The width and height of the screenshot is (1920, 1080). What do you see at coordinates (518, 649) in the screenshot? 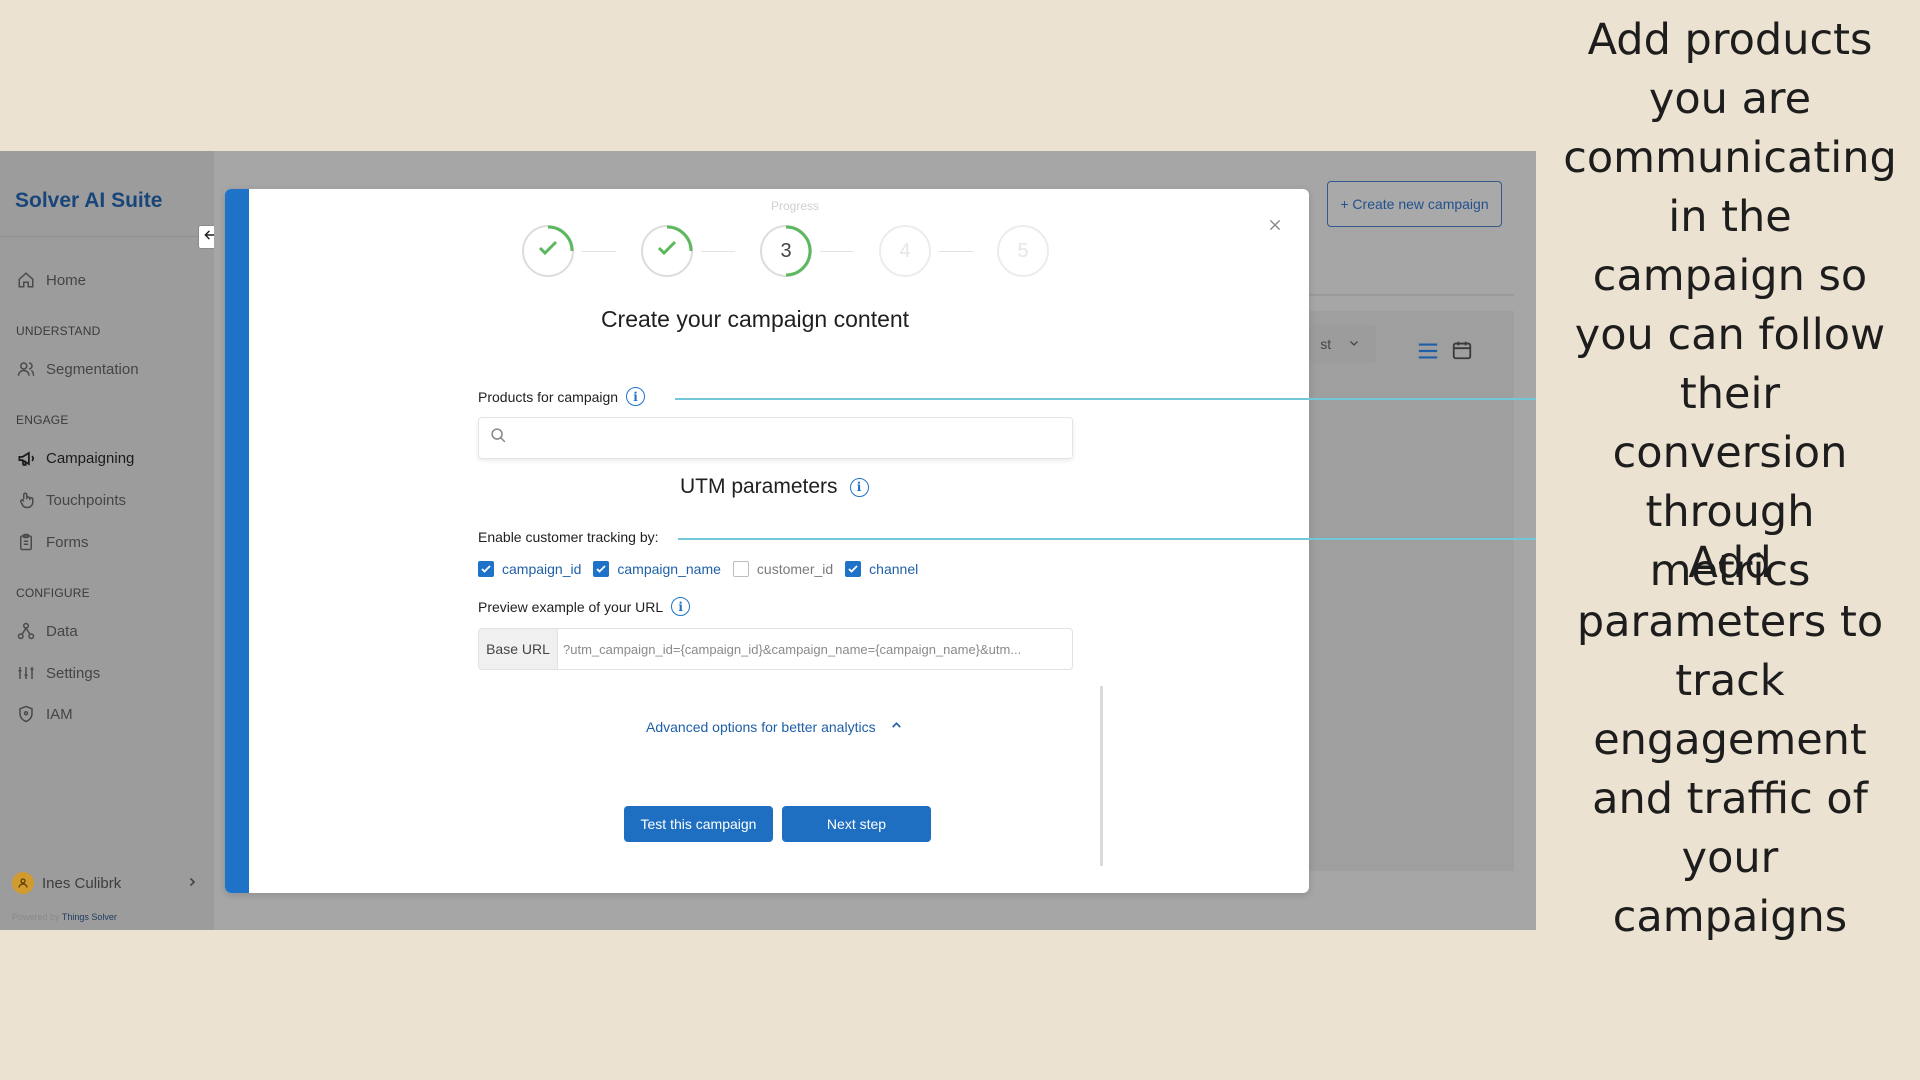
I see `url-prefix: Base URL` at bounding box center [518, 649].